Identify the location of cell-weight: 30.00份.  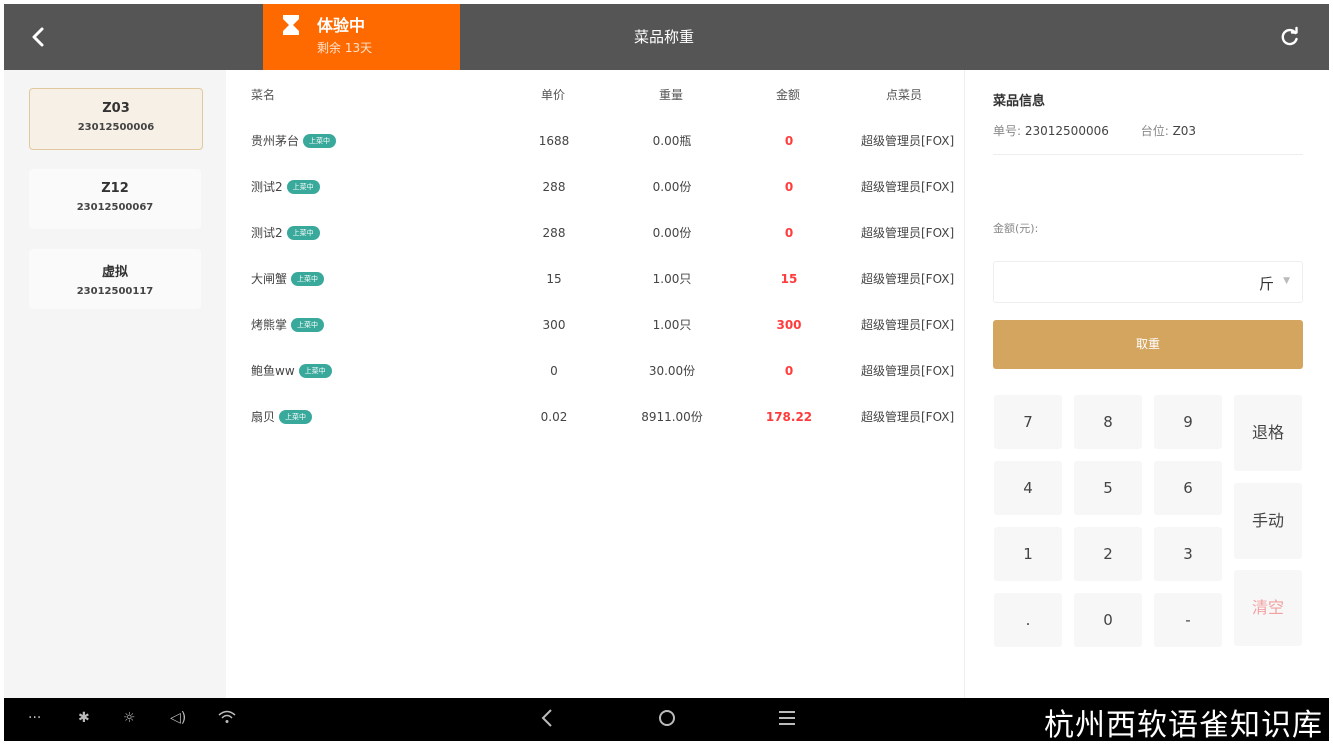
(672, 371).